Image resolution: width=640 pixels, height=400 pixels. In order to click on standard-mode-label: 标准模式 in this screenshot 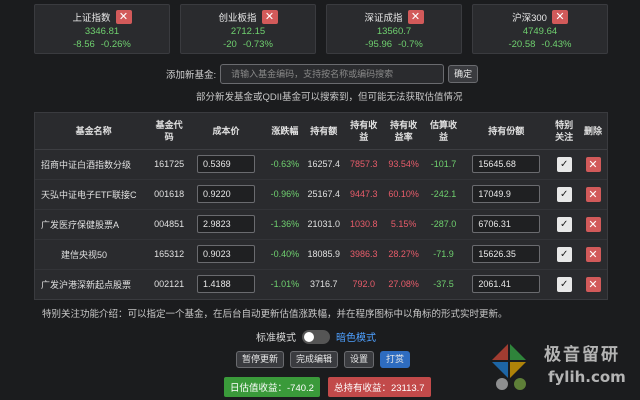, I will do `click(276, 338)`.